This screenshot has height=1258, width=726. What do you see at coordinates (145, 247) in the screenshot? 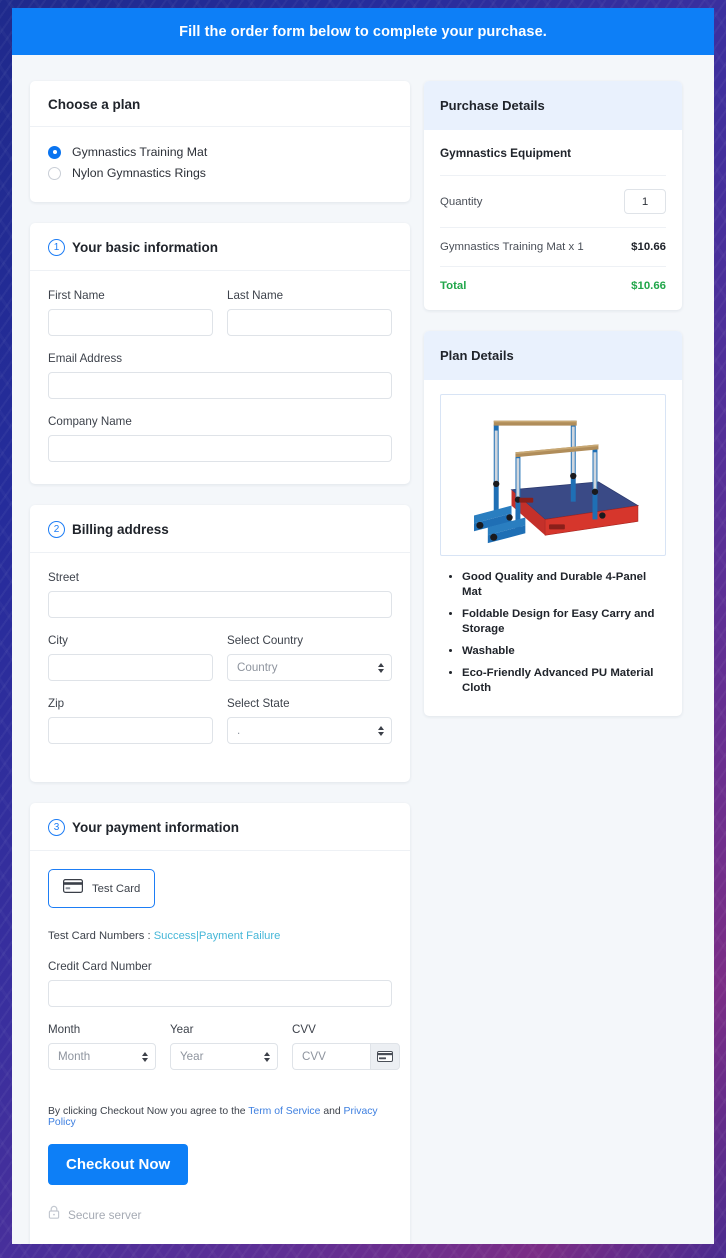
I see `basic-information-title: Your basic information` at bounding box center [145, 247].